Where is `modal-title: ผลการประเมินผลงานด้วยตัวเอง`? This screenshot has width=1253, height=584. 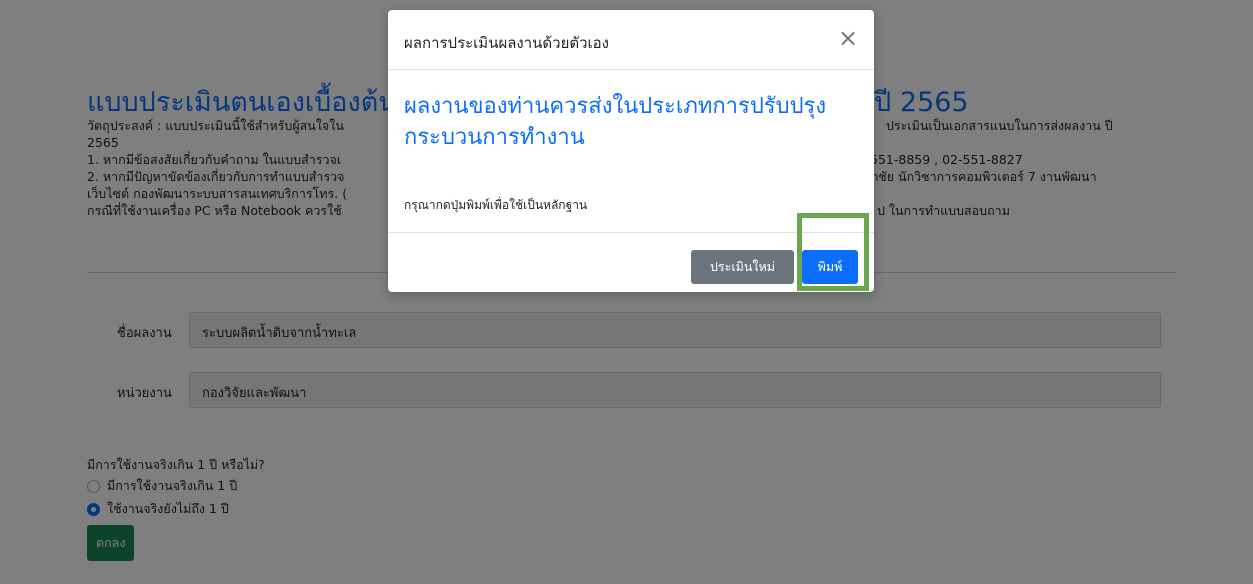 modal-title: ผลการประเมินผลงานด้วยตัวเอง is located at coordinates (507, 43).